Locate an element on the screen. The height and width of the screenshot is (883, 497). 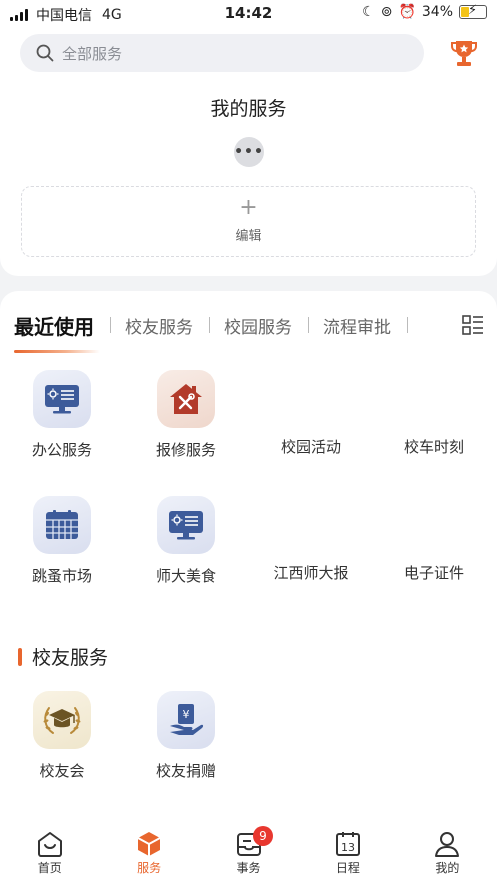
search-input: 全部服务 is located at coordinates (222, 53).